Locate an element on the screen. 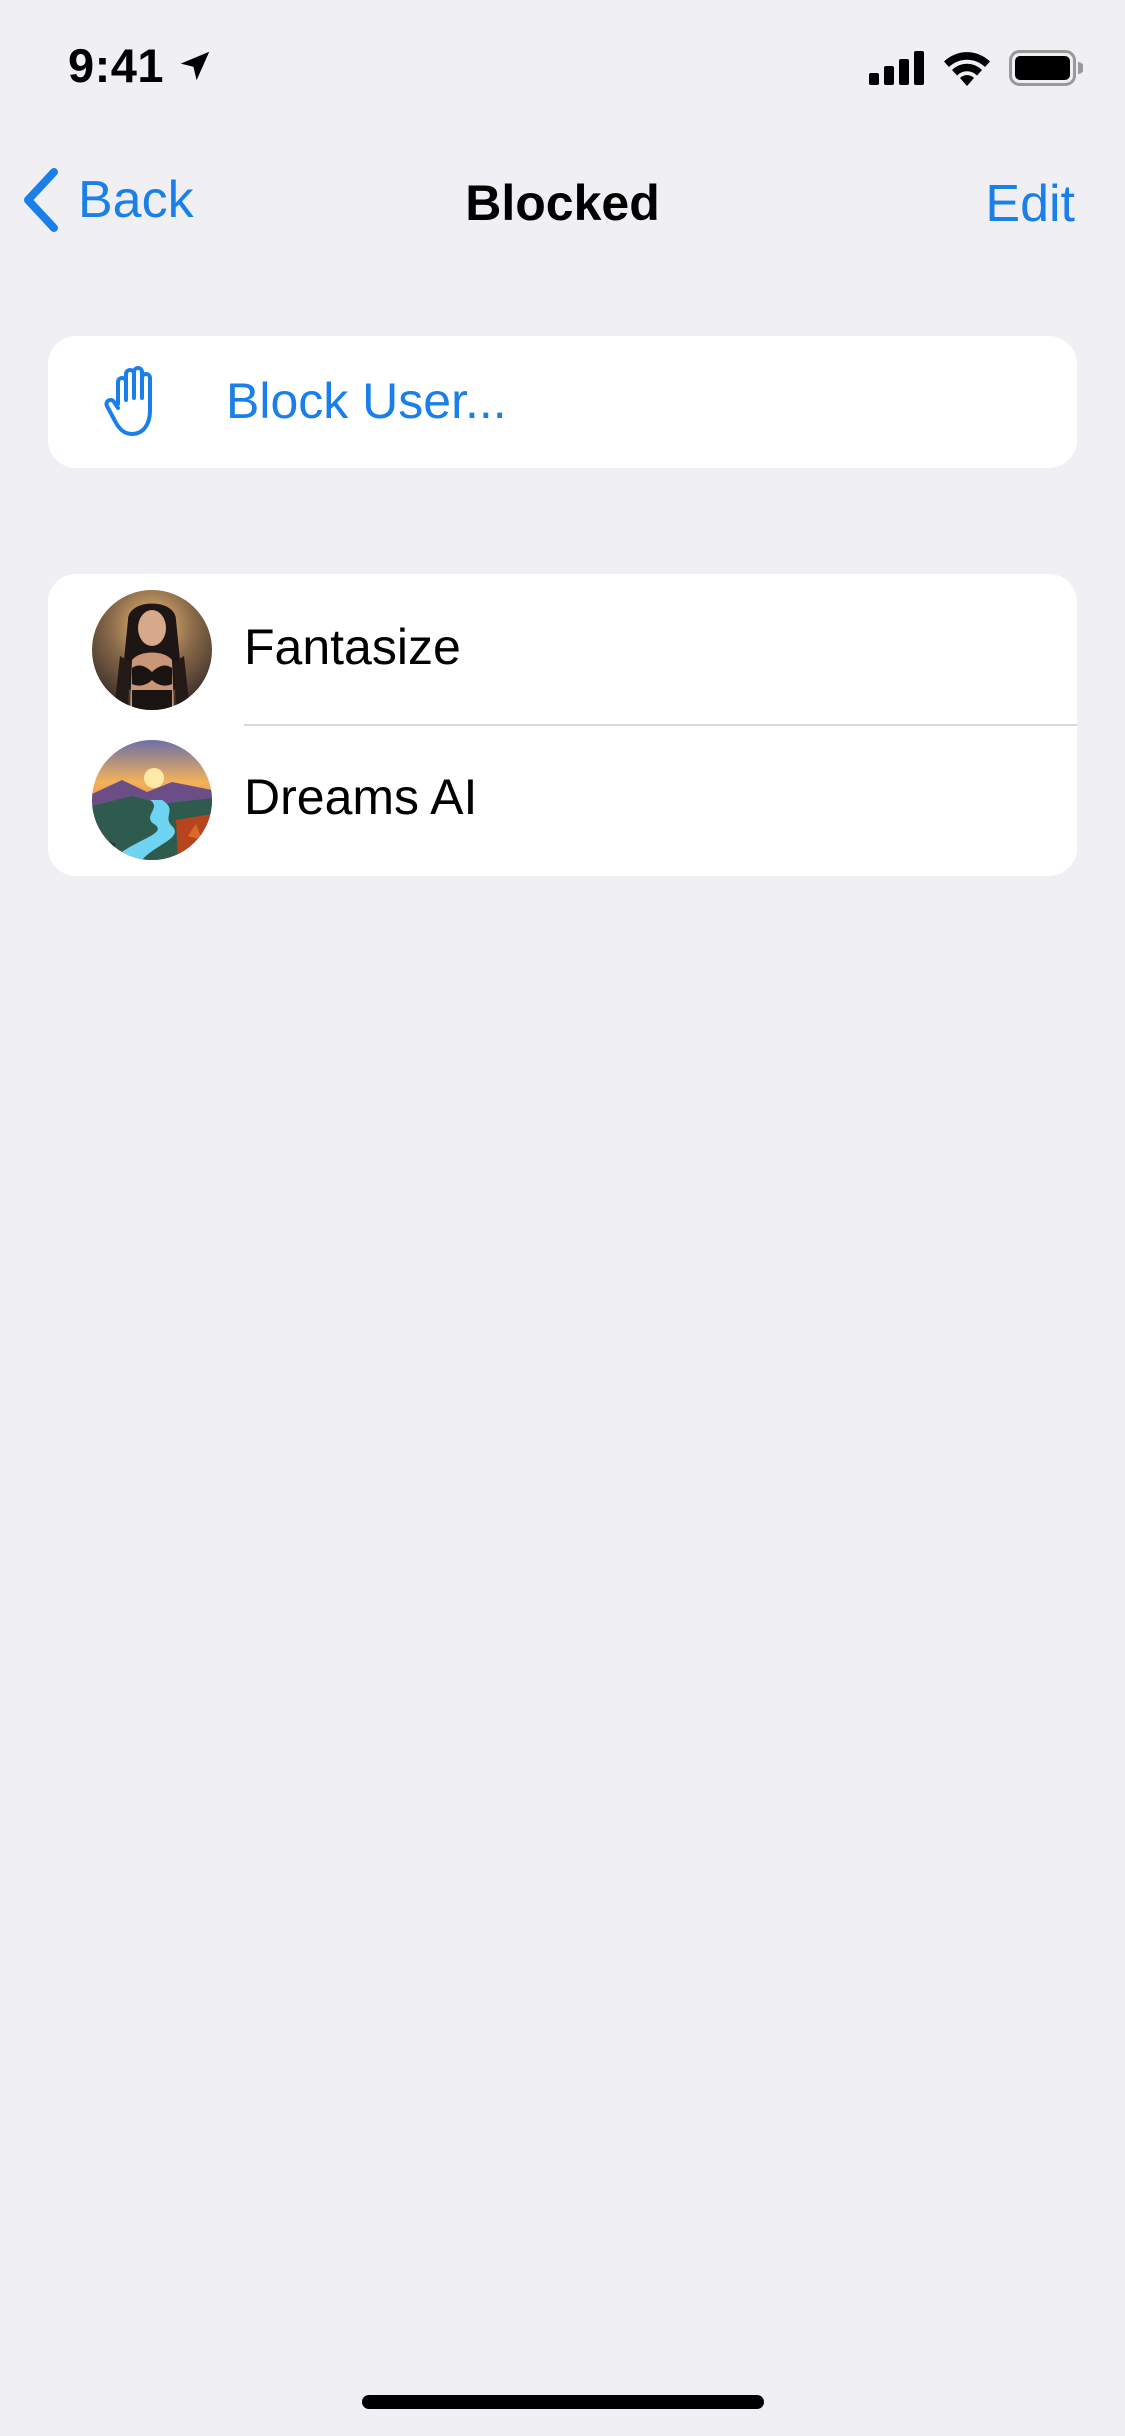 This screenshot has height=2436, width=1125. landscape-avatar-image is located at coordinates (152, 800).